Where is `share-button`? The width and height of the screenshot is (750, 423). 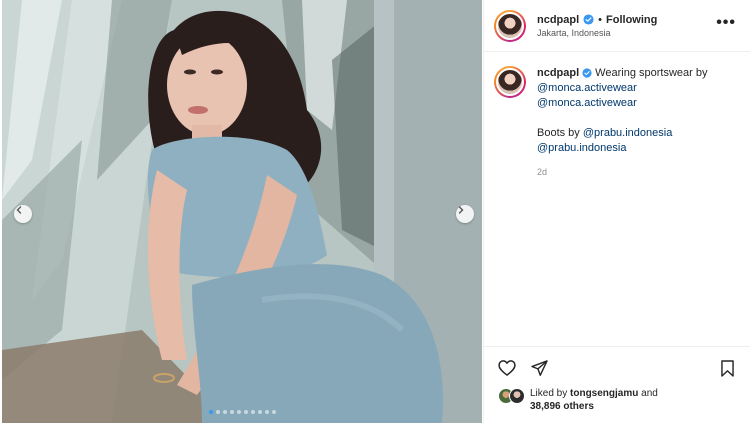
share-button is located at coordinates (539, 368).